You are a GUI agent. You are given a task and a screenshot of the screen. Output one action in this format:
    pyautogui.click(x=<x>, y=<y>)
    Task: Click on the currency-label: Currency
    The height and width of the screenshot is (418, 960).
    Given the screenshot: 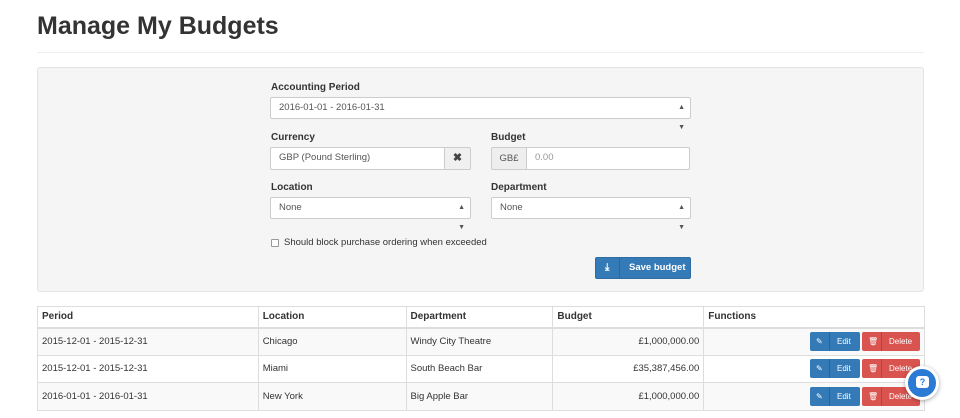 What is the action you would take?
    pyautogui.click(x=293, y=137)
    